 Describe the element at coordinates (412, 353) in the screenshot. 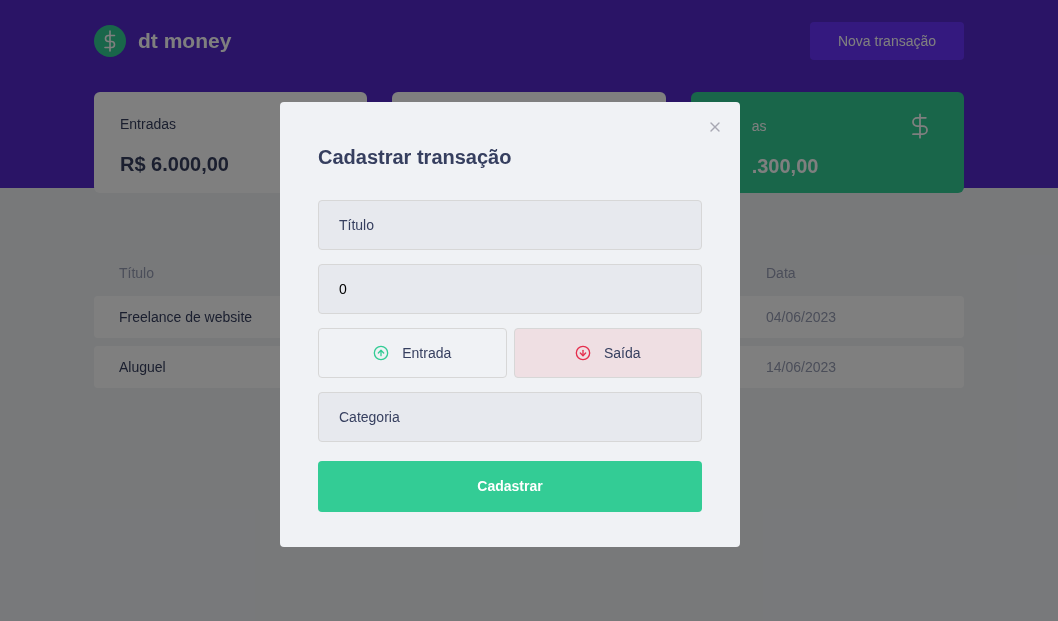

I see `type-option: Entrada` at that location.